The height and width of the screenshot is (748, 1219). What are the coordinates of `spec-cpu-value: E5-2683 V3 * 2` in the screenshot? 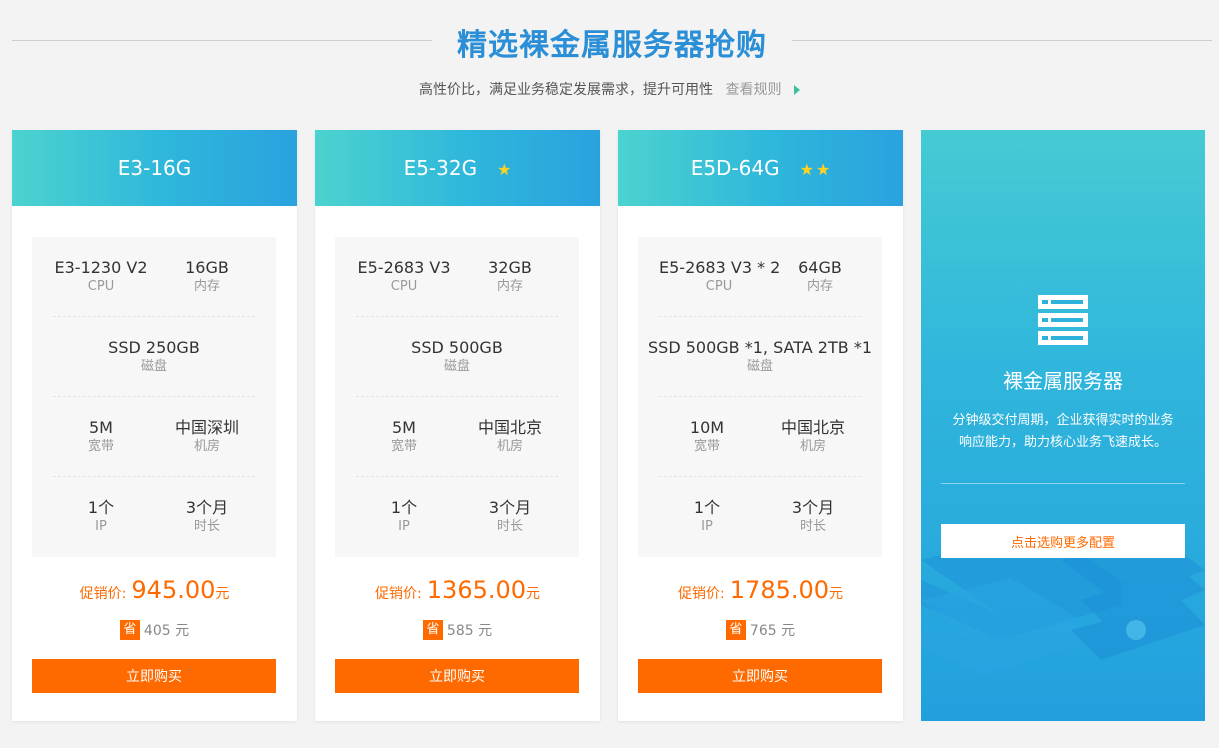 It's located at (720, 267).